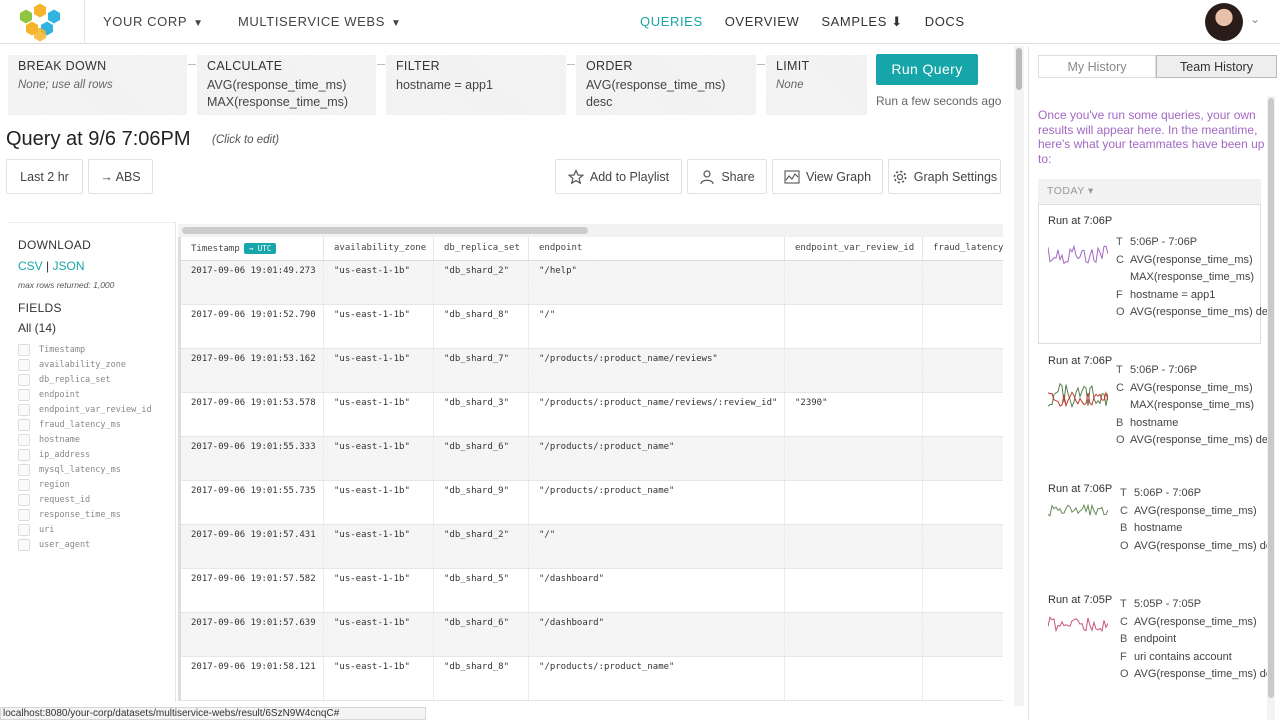  Describe the element at coordinates (97, 85) in the screenshot. I see `breakdown-clause: BREAK DOWN None; use all rows` at that location.